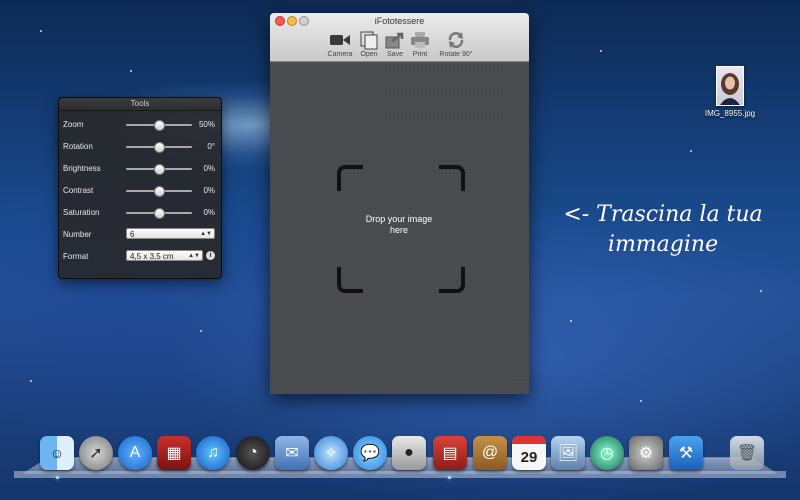 This screenshot has height=500, width=800. What do you see at coordinates (152, 256) in the screenshot?
I see `format-value: 4,5 x 3,5 cm` at bounding box center [152, 256].